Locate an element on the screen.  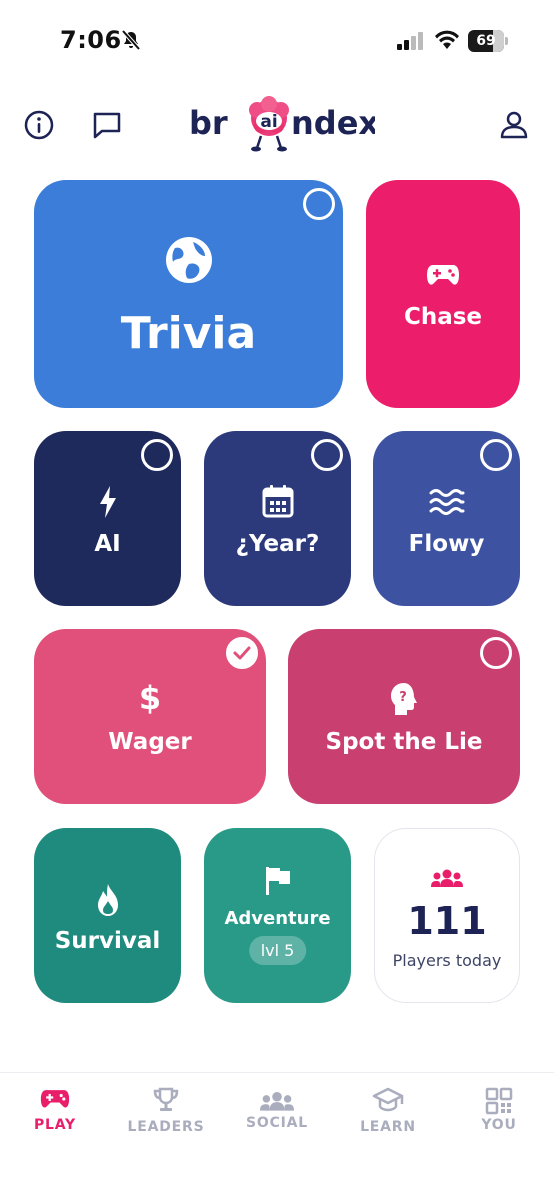
ai-label: AI is located at coordinates (107, 544).